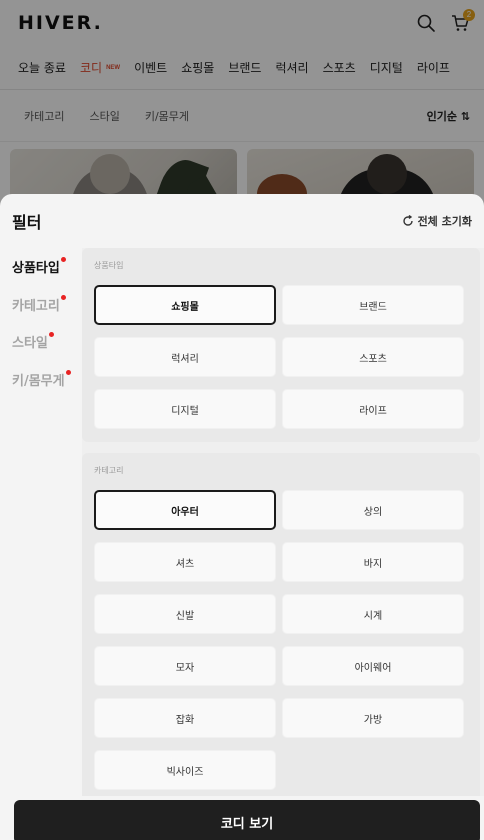 The width and height of the screenshot is (484, 840). What do you see at coordinates (407, 220) in the screenshot?
I see `refresh-icon` at bounding box center [407, 220].